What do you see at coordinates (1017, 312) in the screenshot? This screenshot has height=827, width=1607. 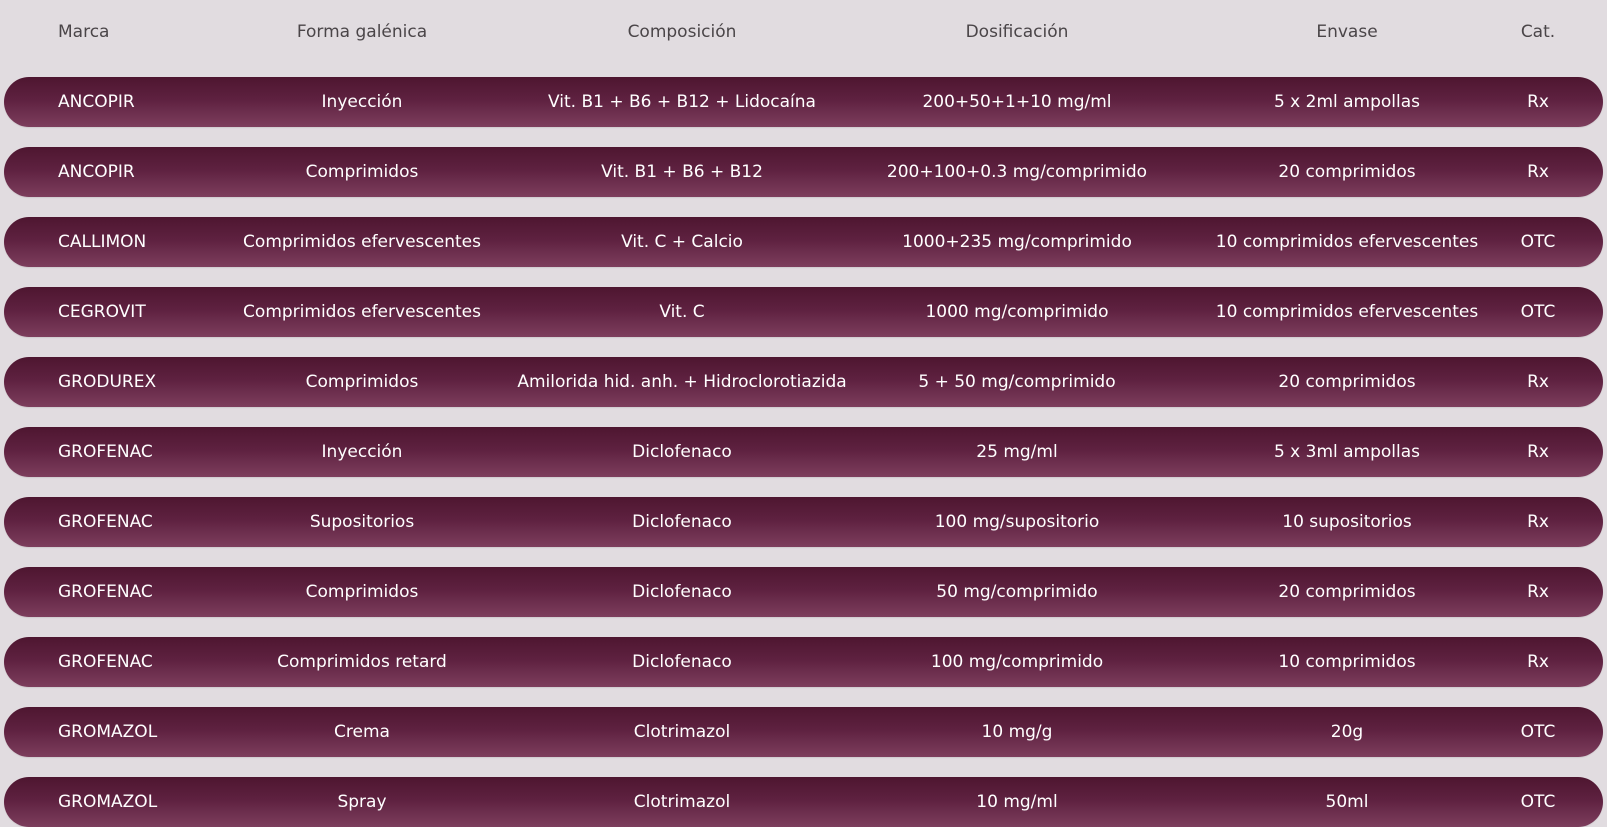 I see `cell-dosificacion: 1000 mg/comprimido` at bounding box center [1017, 312].